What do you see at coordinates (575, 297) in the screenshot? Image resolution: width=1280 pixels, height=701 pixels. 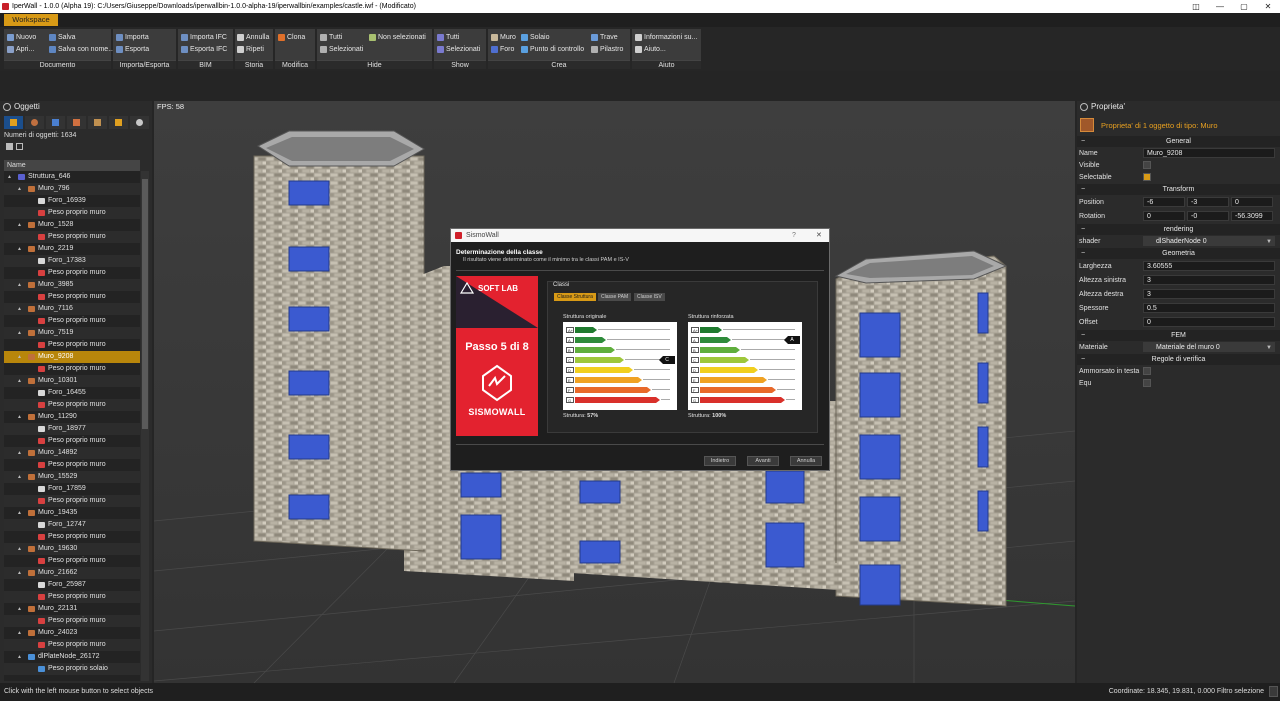 I see `tab-classe-struttura: Classe Struttura` at bounding box center [575, 297].